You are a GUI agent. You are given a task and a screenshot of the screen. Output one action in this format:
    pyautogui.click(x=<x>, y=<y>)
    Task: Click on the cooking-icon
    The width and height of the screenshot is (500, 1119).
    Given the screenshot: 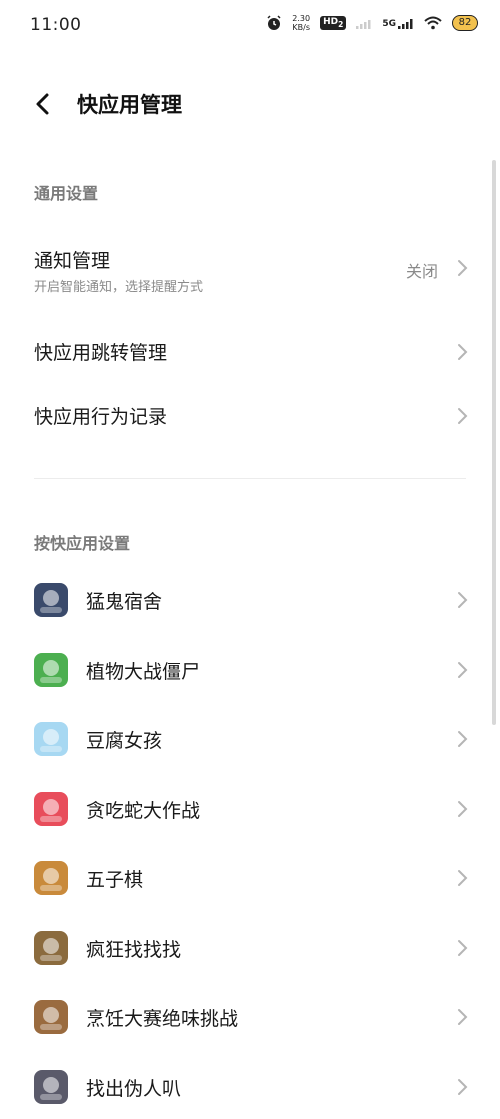 What is the action you would take?
    pyautogui.click(x=51, y=1017)
    